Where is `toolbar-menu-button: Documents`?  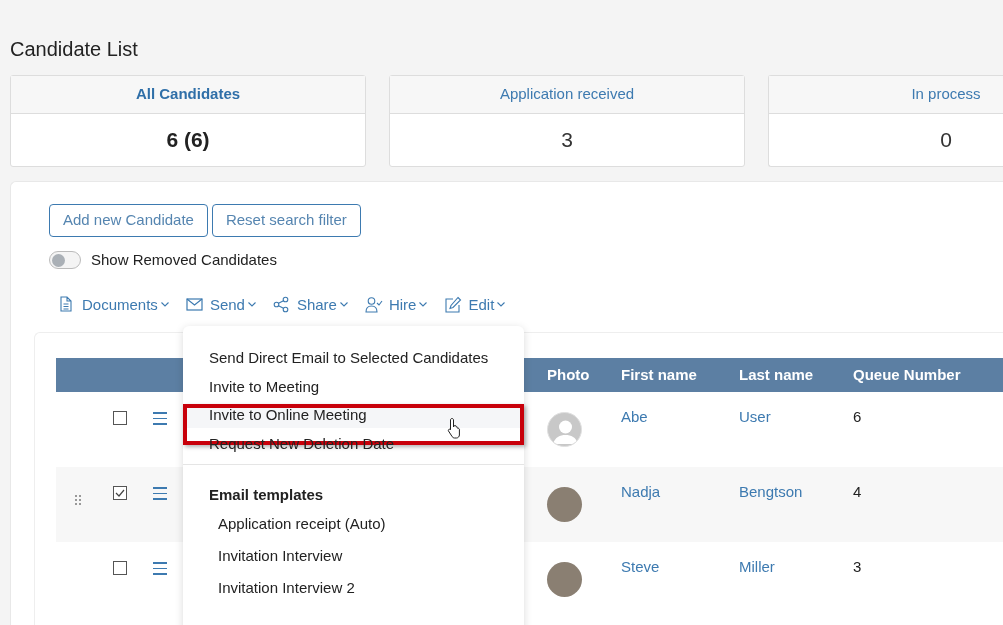 toolbar-menu-button: Documents is located at coordinates (113, 304).